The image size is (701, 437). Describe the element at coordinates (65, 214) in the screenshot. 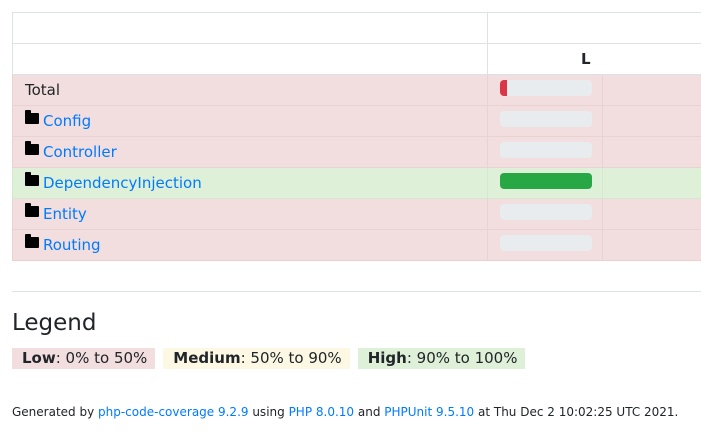

I see `directory-link-entity: Entity` at that location.